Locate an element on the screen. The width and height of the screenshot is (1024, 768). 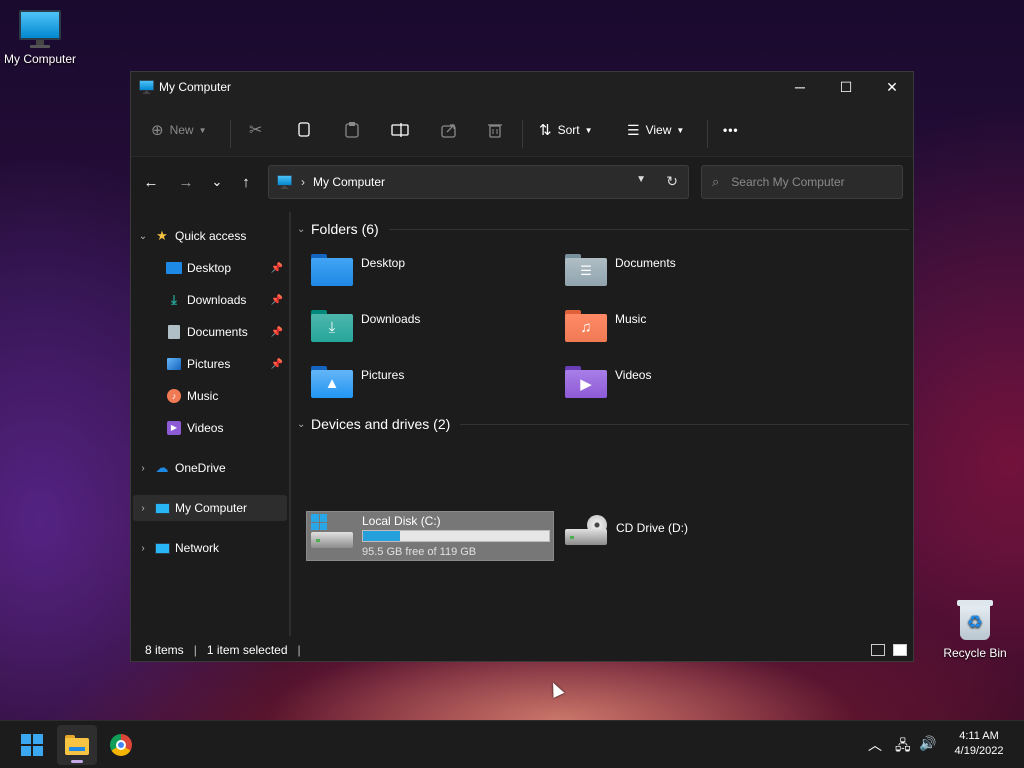
refresh-icon: ↻ is located at coordinates (672, 181).